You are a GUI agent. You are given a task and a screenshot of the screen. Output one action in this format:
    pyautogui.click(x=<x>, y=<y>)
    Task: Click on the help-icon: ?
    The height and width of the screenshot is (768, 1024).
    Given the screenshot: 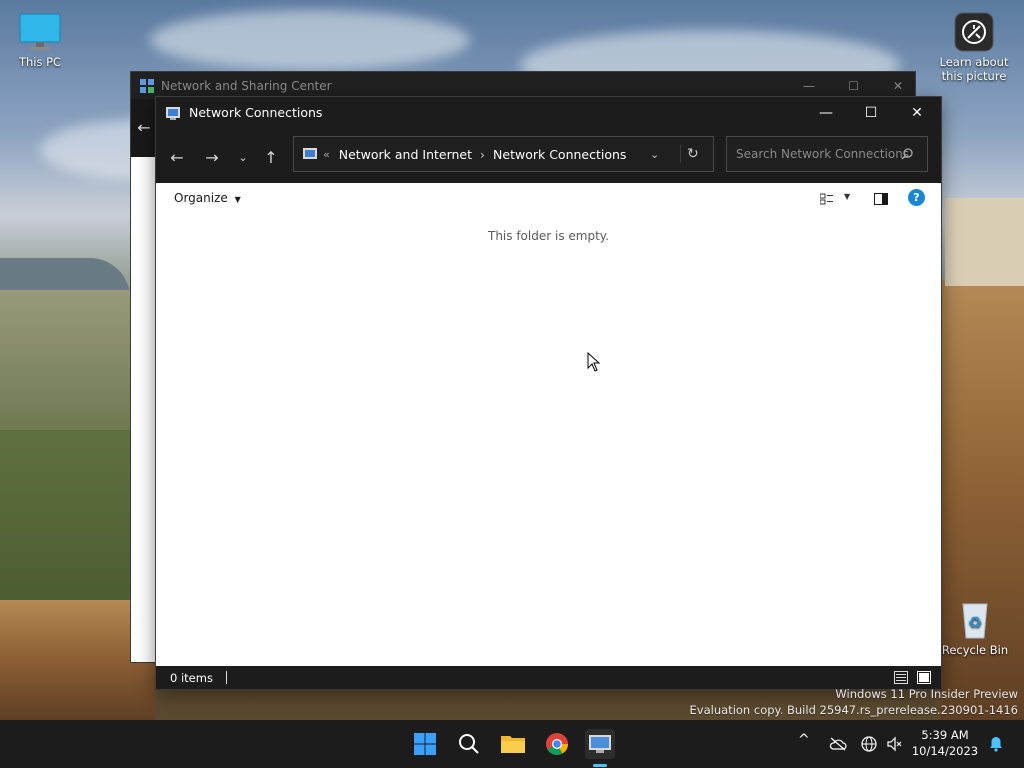 What is the action you would take?
    pyautogui.click(x=916, y=197)
    